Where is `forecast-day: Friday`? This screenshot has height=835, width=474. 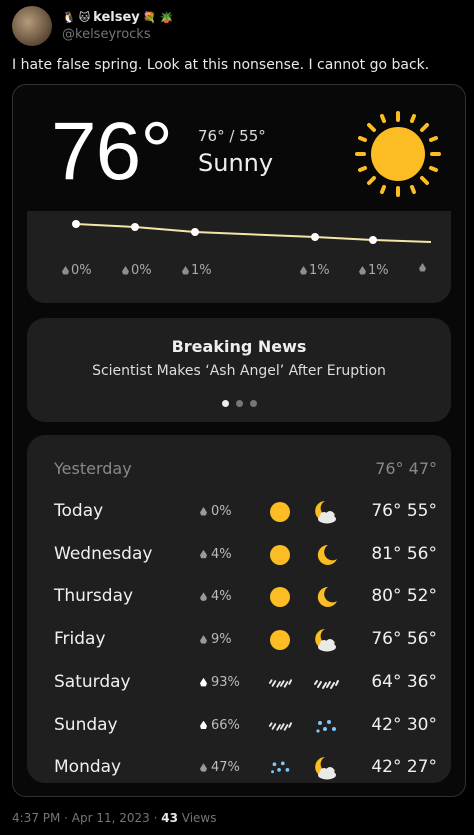 forecast-day: Friday is located at coordinates (80, 639).